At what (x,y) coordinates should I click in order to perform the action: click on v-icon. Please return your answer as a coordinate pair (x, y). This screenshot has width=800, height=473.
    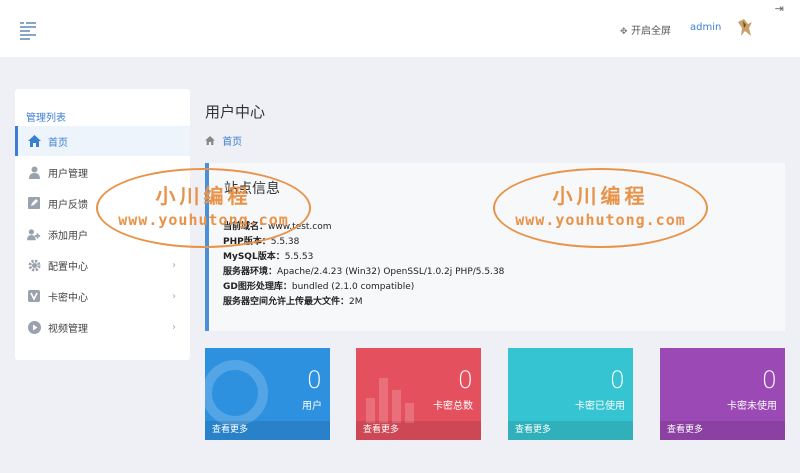
    Looking at the image, I should click on (34, 296).